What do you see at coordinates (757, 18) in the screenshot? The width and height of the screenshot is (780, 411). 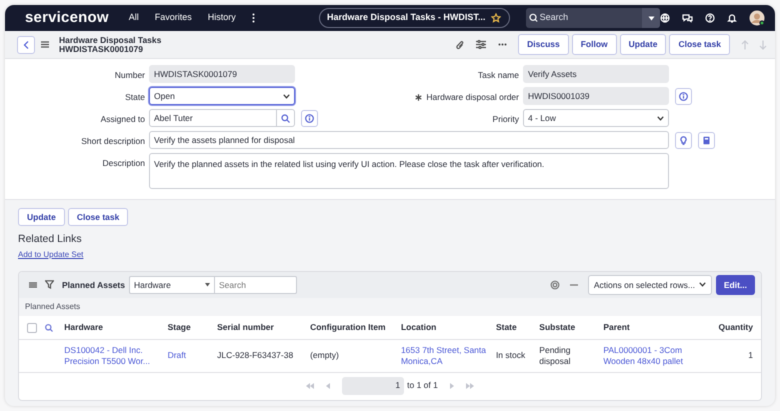 I see `avatar-icon` at bounding box center [757, 18].